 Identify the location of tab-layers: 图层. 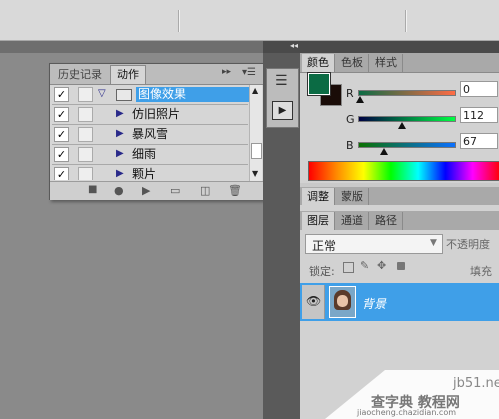
(318, 221).